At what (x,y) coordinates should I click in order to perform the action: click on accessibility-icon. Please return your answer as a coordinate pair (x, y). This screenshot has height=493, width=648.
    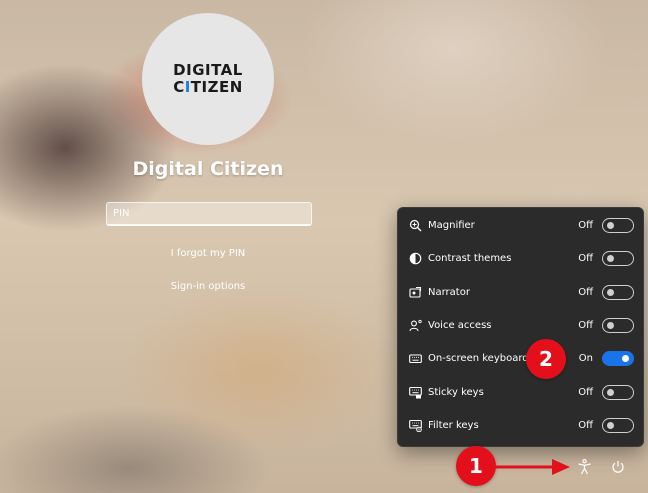
    Looking at the image, I should click on (584, 467).